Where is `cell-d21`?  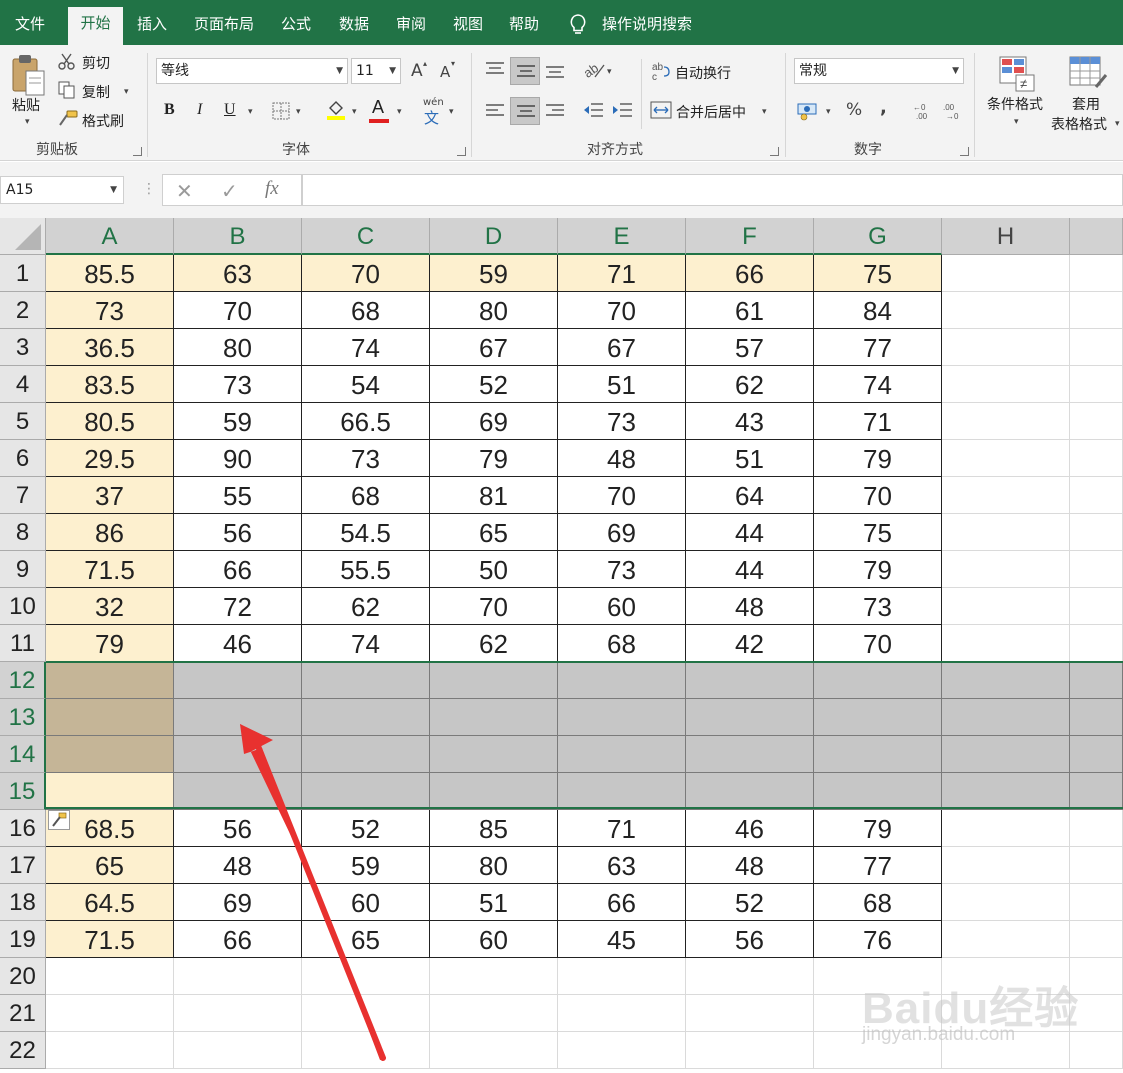 cell-d21 is located at coordinates (494, 1013).